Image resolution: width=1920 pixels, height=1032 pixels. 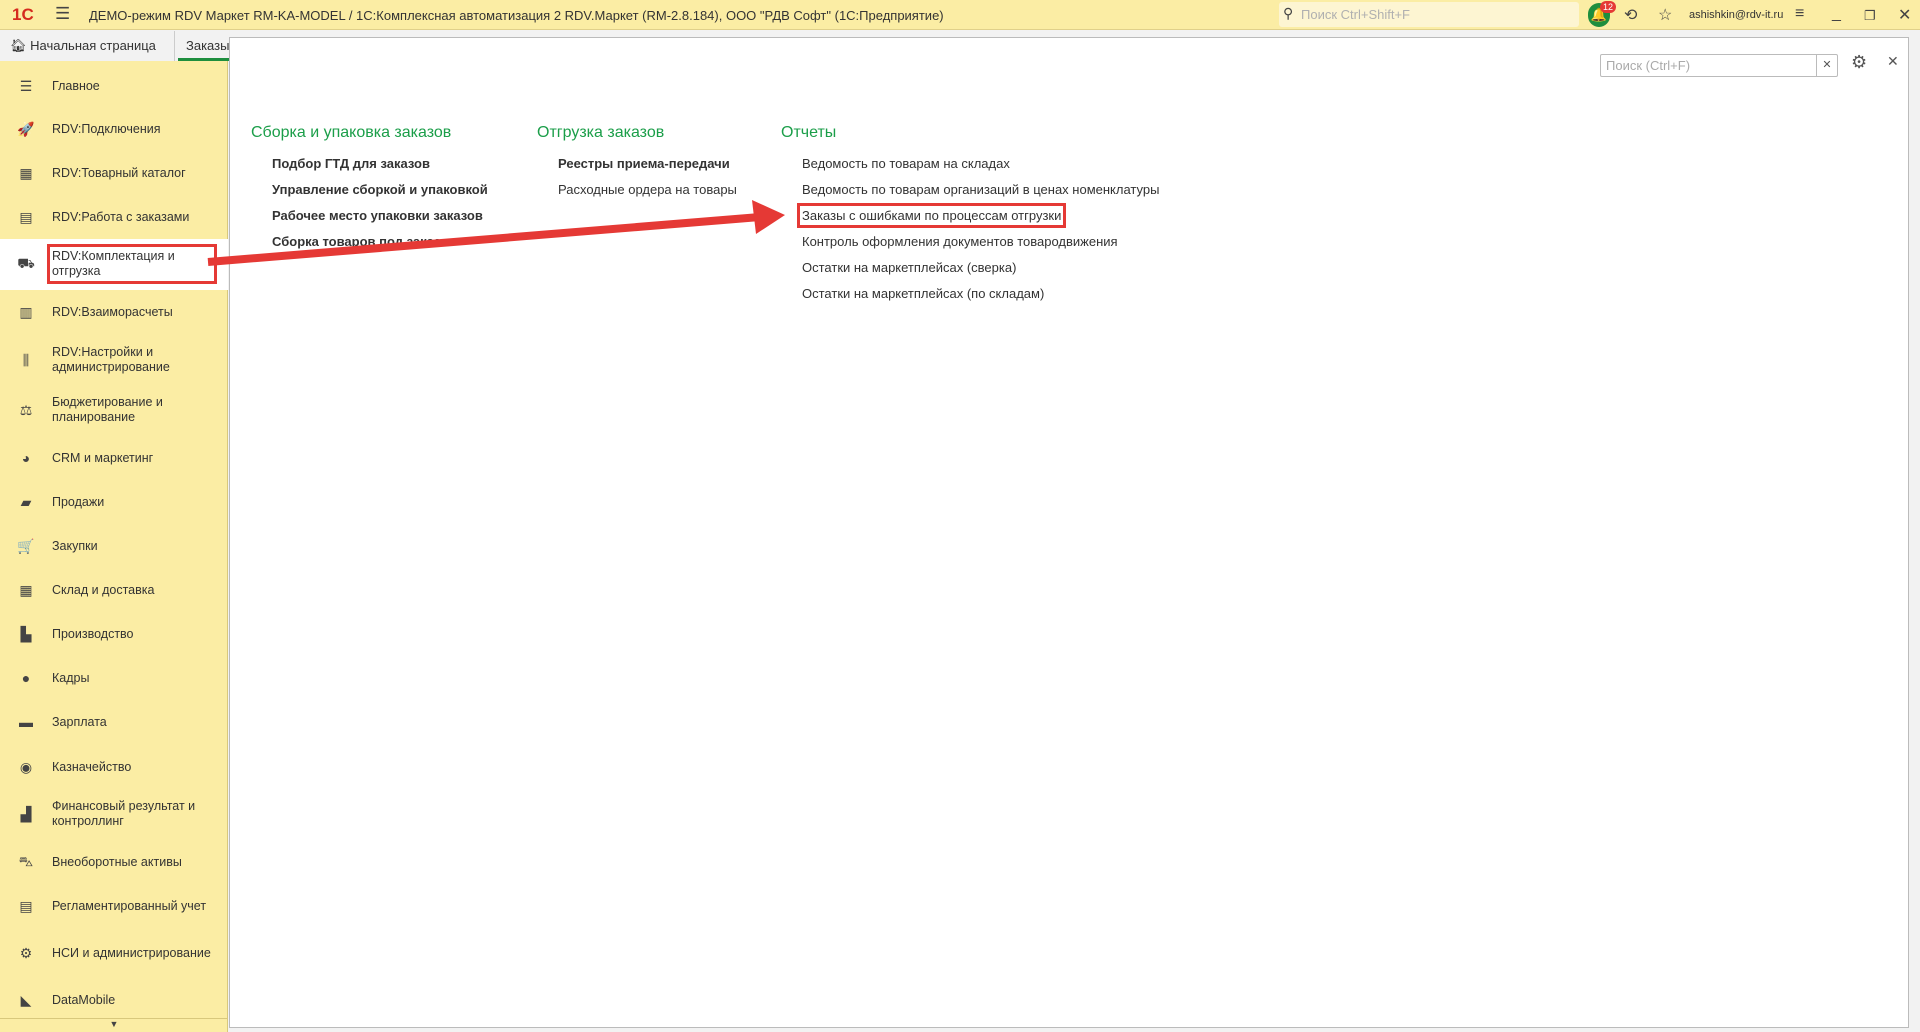 I want to click on sidebar-item: ⛍ Внеоборотные активы, so click(x=114, y=862).